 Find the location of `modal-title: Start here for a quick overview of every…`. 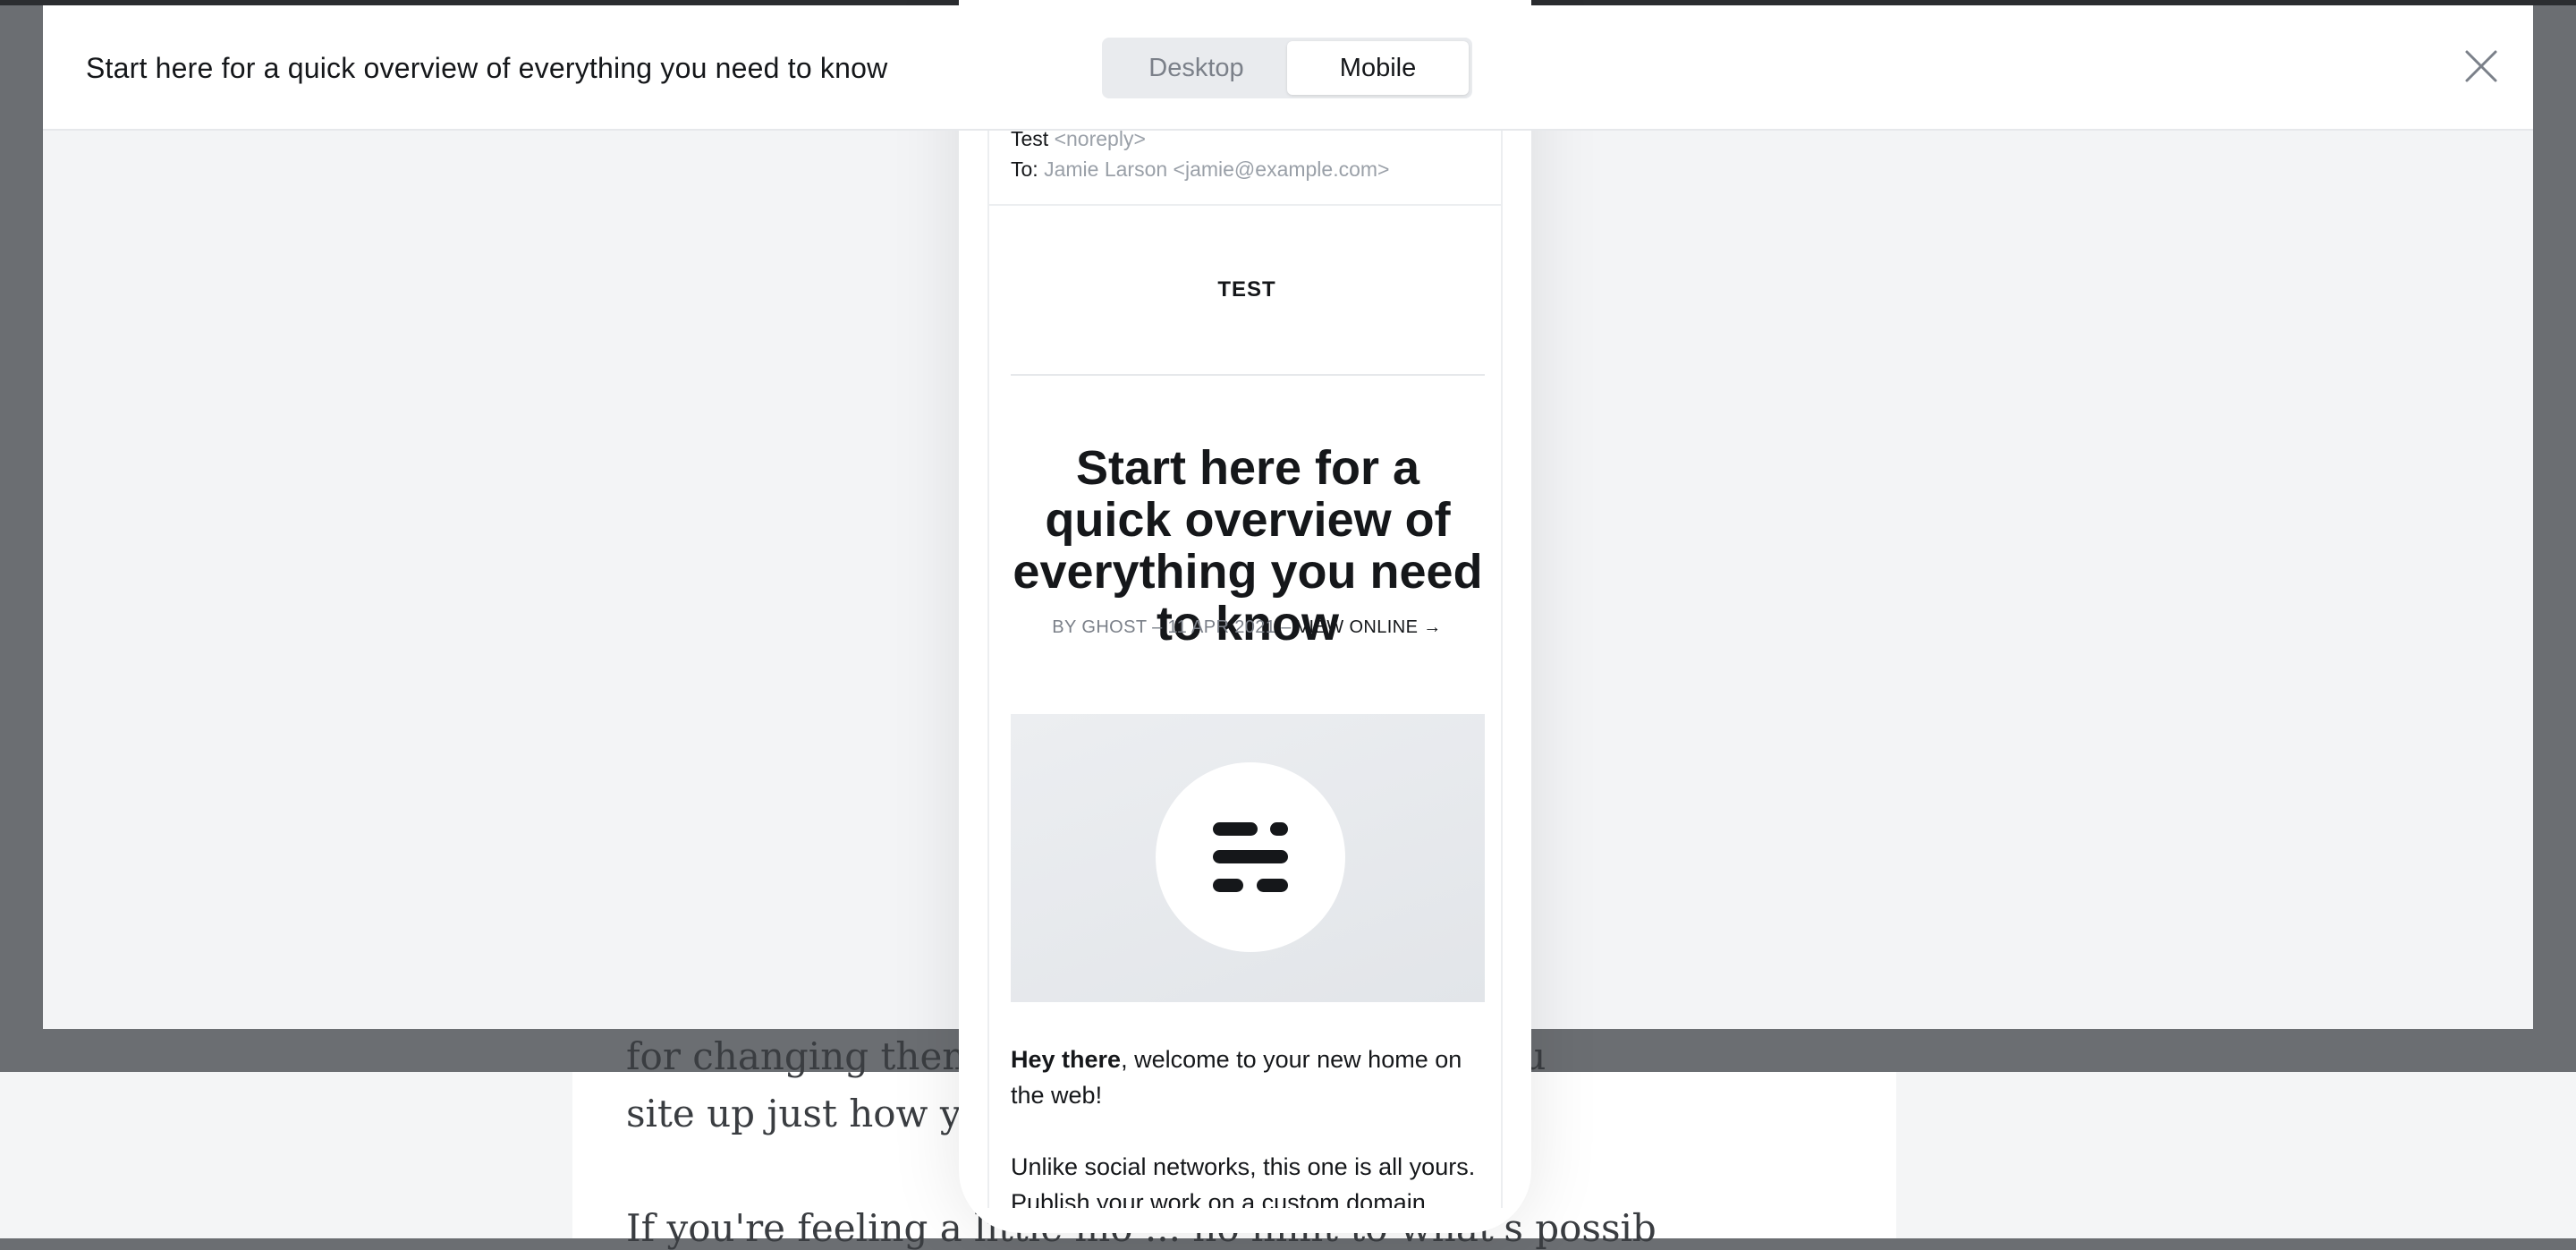

modal-title: Start here for a quick overview of every… is located at coordinates (487, 68).